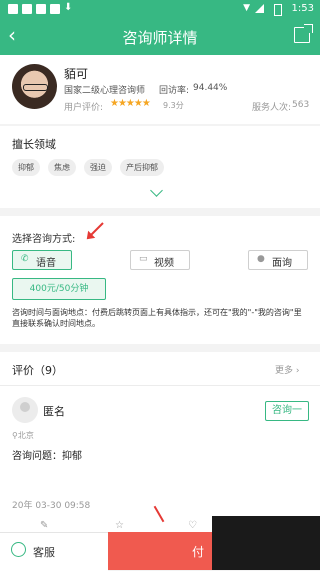 The width and height of the screenshot is (320, 571). What do you see at coordinates (44, 525) in the screenshot?
I see `comment-icon: ✎` at bounding box center [44, 525].